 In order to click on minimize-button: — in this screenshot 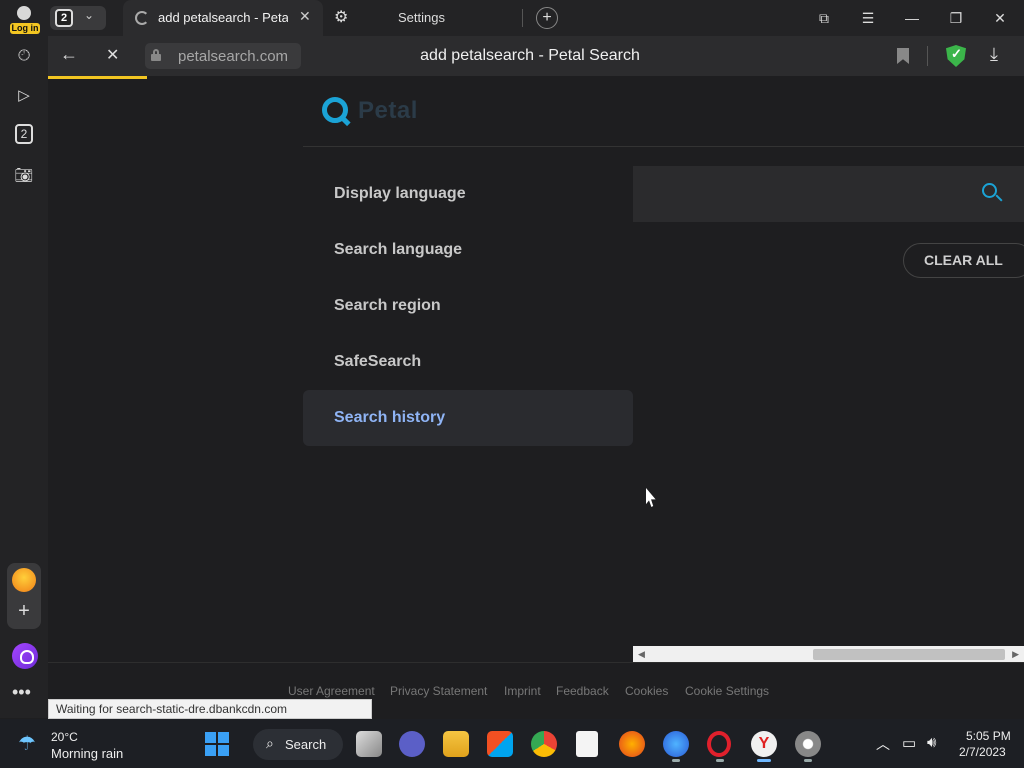, I will do `click(912, 18)`.